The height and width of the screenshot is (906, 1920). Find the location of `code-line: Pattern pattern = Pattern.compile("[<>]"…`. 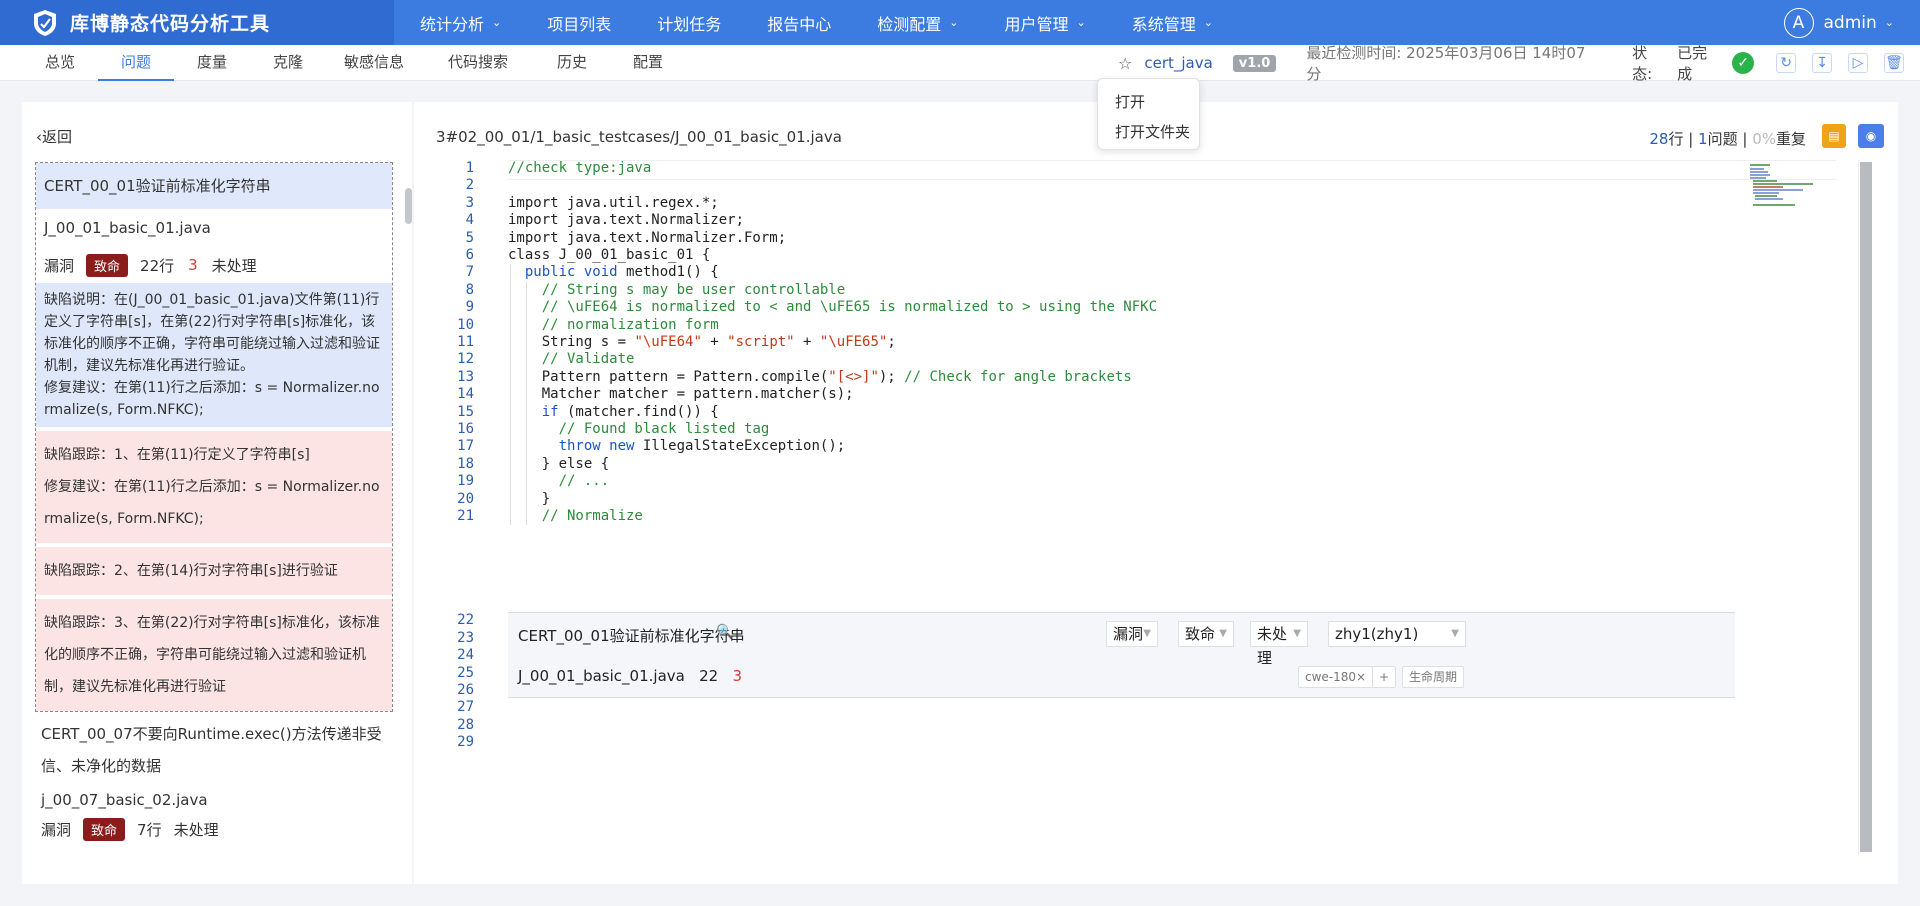

code-line: Pattern pattern = Pattern.compile("[<>]"… is located at coordinates (820, 377).